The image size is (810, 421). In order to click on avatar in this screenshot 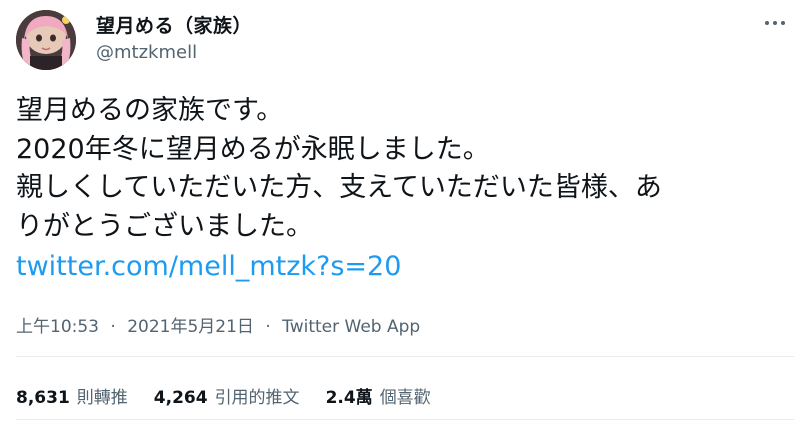, I will do `click(46, 40)`.